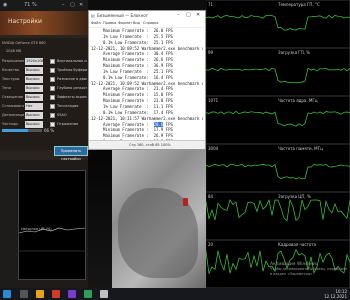 Image resolution: width=350 pixels, height=300 pixels. I want to click on graph-value: 1071, so click(213, 100).